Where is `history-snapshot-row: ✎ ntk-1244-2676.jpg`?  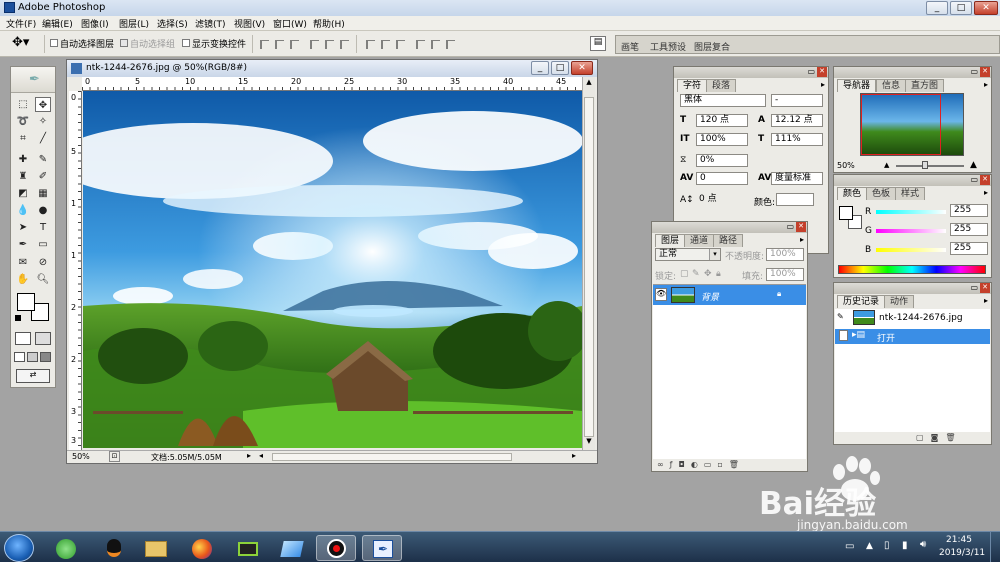
history-snapshot-row: ✎ ntk-1244-2676.jpg is located at coordinates (912, 318).